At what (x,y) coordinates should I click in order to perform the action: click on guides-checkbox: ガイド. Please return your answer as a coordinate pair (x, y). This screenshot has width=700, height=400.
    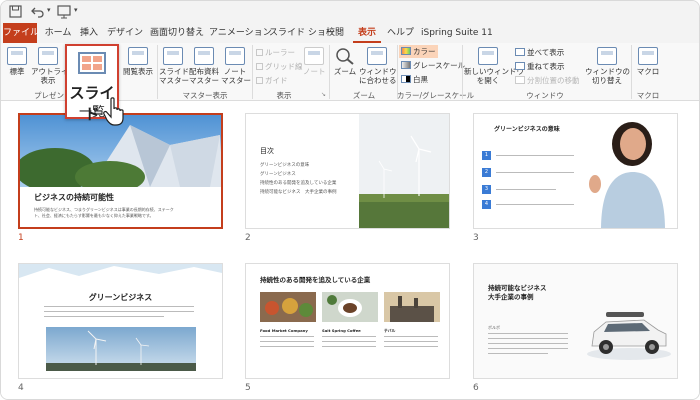
    Looking at the image, I should click on (272, 80).